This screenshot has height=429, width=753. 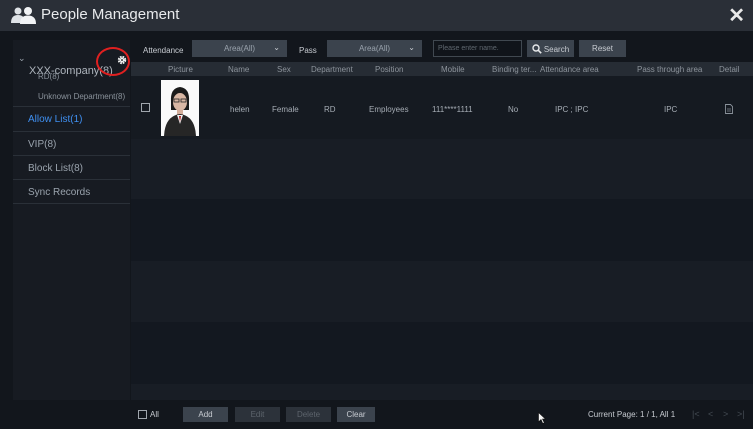 What do you see at coordinates (71, 191) in the screenshot?
I see `sidebar-item-sync-records: Sync Records` at bounding box center [71, 191].